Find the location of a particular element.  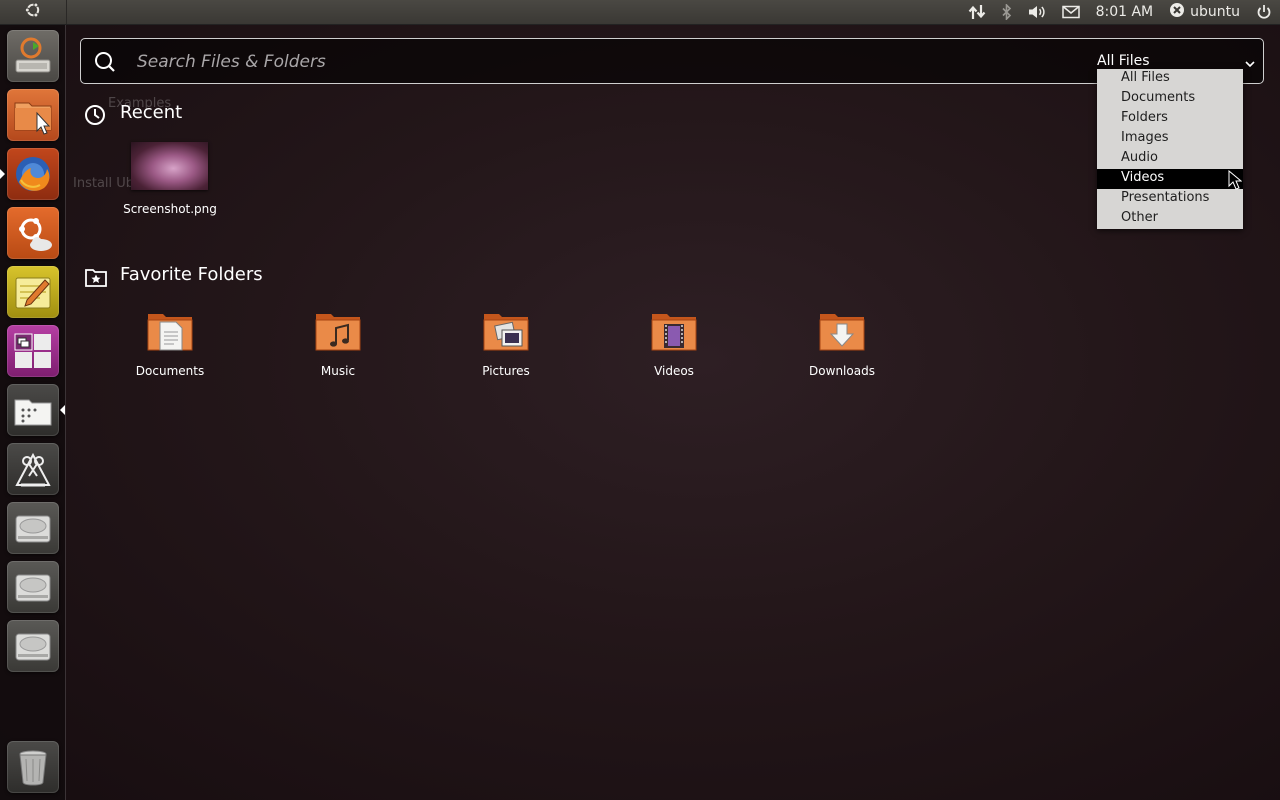

files-lens-icon is located at coordinates (33, 410).